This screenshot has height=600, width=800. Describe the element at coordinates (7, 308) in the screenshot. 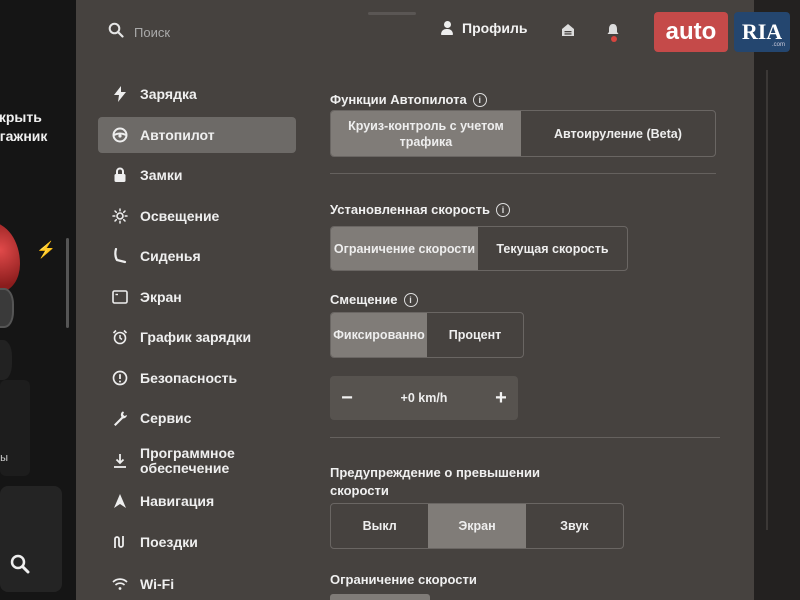

I see `car-wheel` at that location.